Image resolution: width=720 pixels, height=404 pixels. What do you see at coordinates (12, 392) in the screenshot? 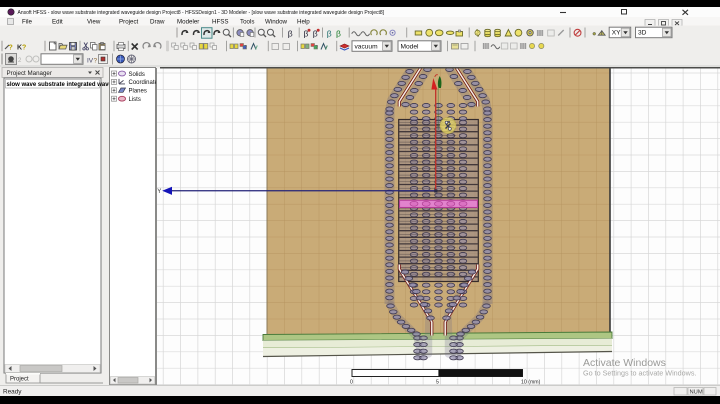
I see `svg-text: Ready` at bounding box center [12, 392].